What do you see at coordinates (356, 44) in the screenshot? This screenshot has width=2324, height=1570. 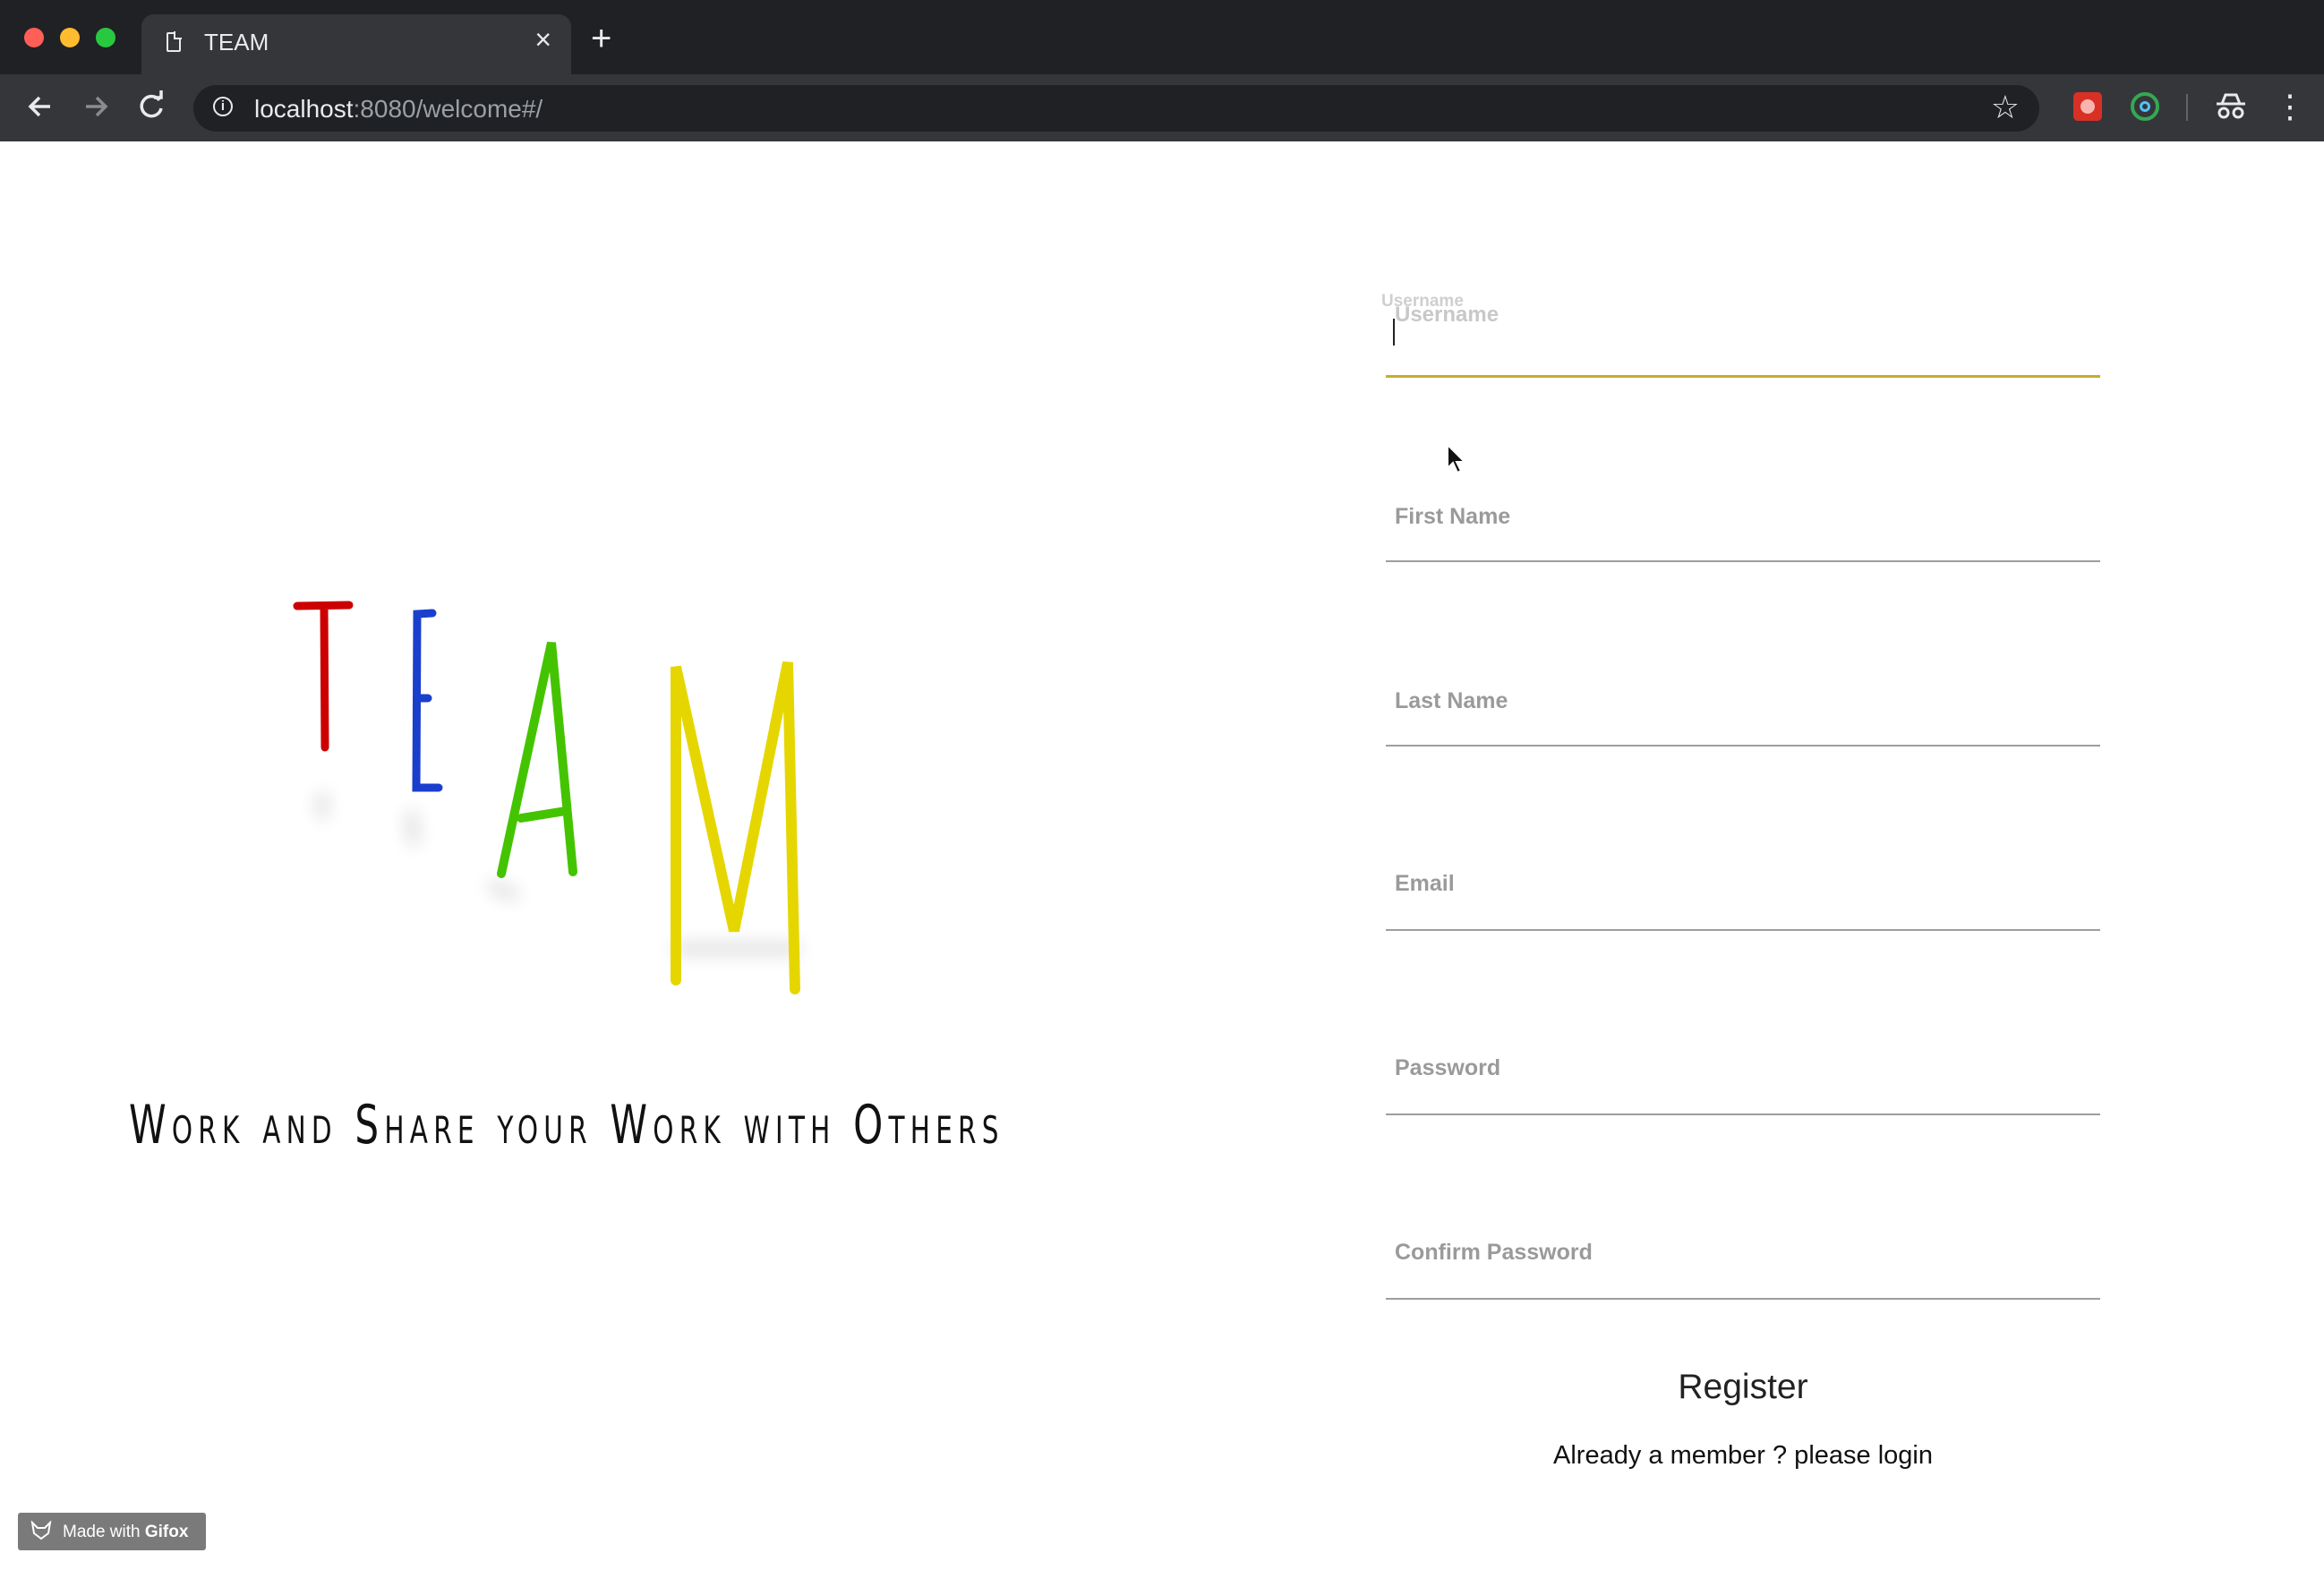 I see `browser-tab: TEAM ×` at bounding box center [356, 44].